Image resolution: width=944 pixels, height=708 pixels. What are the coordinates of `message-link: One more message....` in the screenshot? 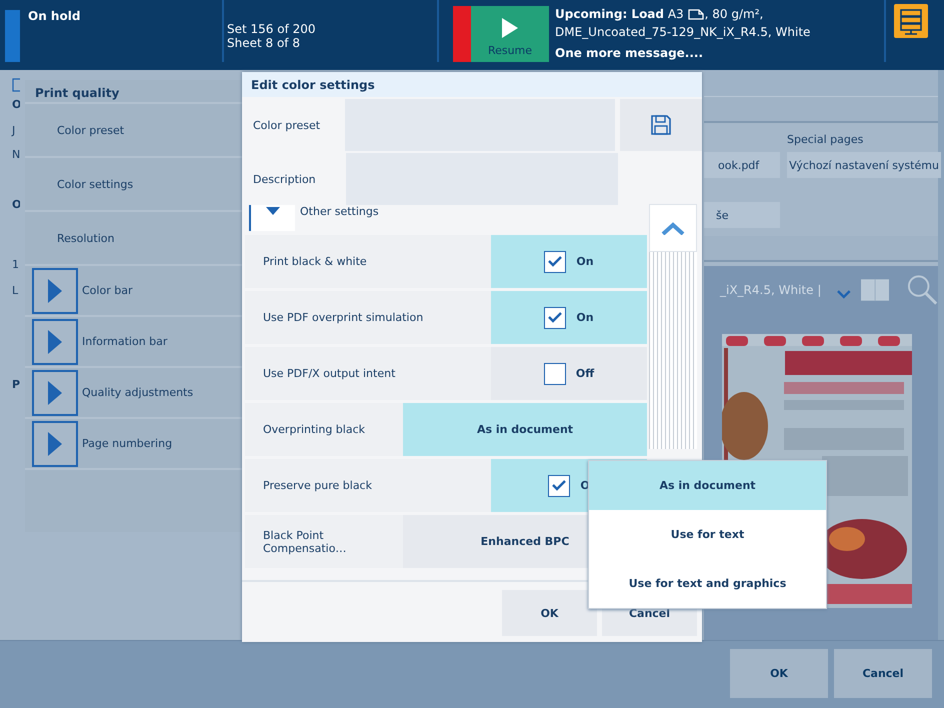 It's located at (716, 53).